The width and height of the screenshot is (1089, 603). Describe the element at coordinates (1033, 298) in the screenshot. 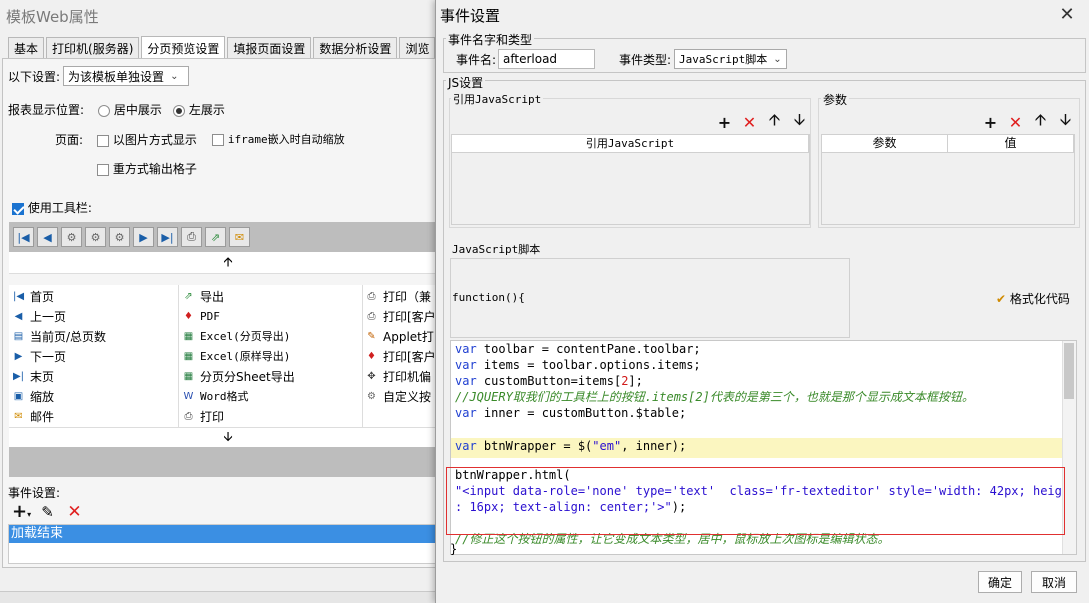

I see `format-code-button: ✔ 格式化代码` at that location.